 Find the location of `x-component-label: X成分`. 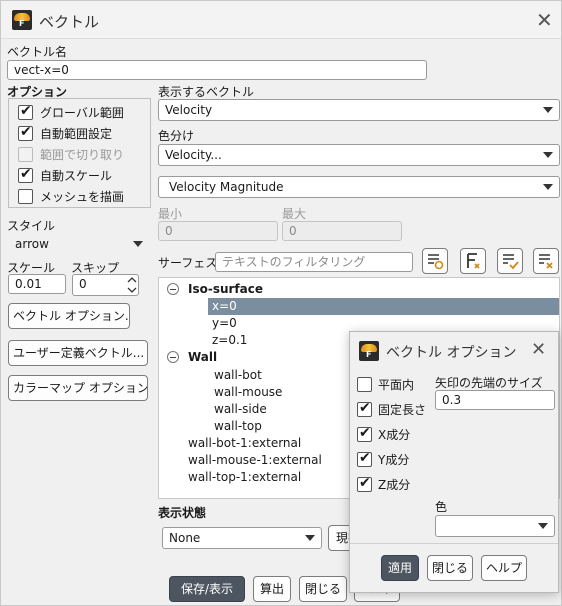

x-component-label: X成分 is located at coordinates (394, 435).